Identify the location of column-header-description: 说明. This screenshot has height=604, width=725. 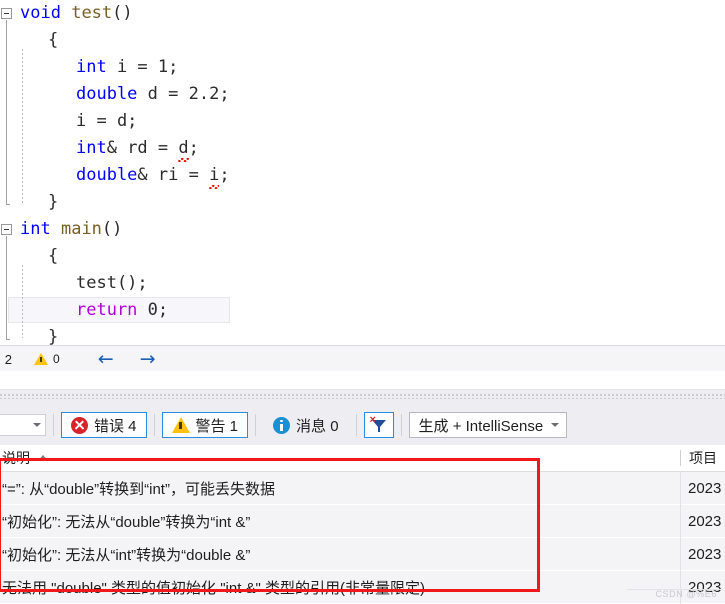
(340, 458).